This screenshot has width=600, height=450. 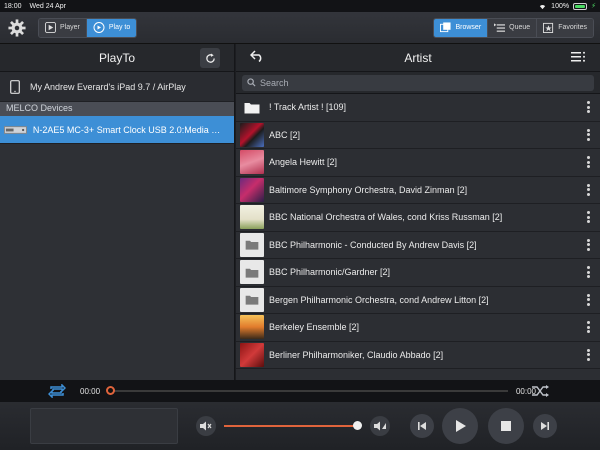 What do you see at coordinates (50, 27) in the screenshot?
I see `play-square-icon` at bounding box center [50, 27].